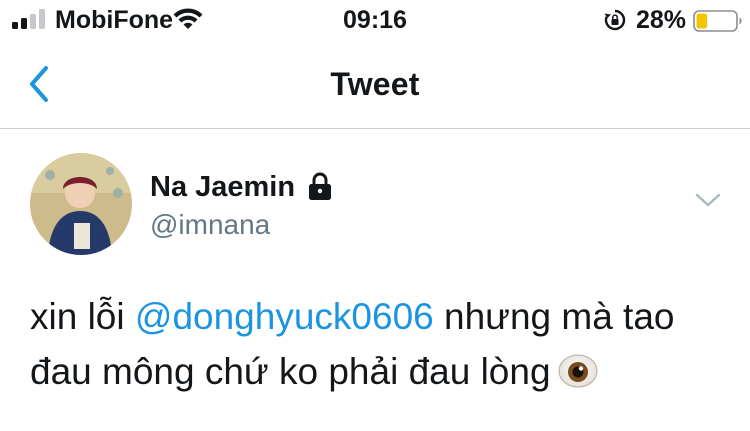  I want to click on display-name: Na Jaemin, so click(222, 187).